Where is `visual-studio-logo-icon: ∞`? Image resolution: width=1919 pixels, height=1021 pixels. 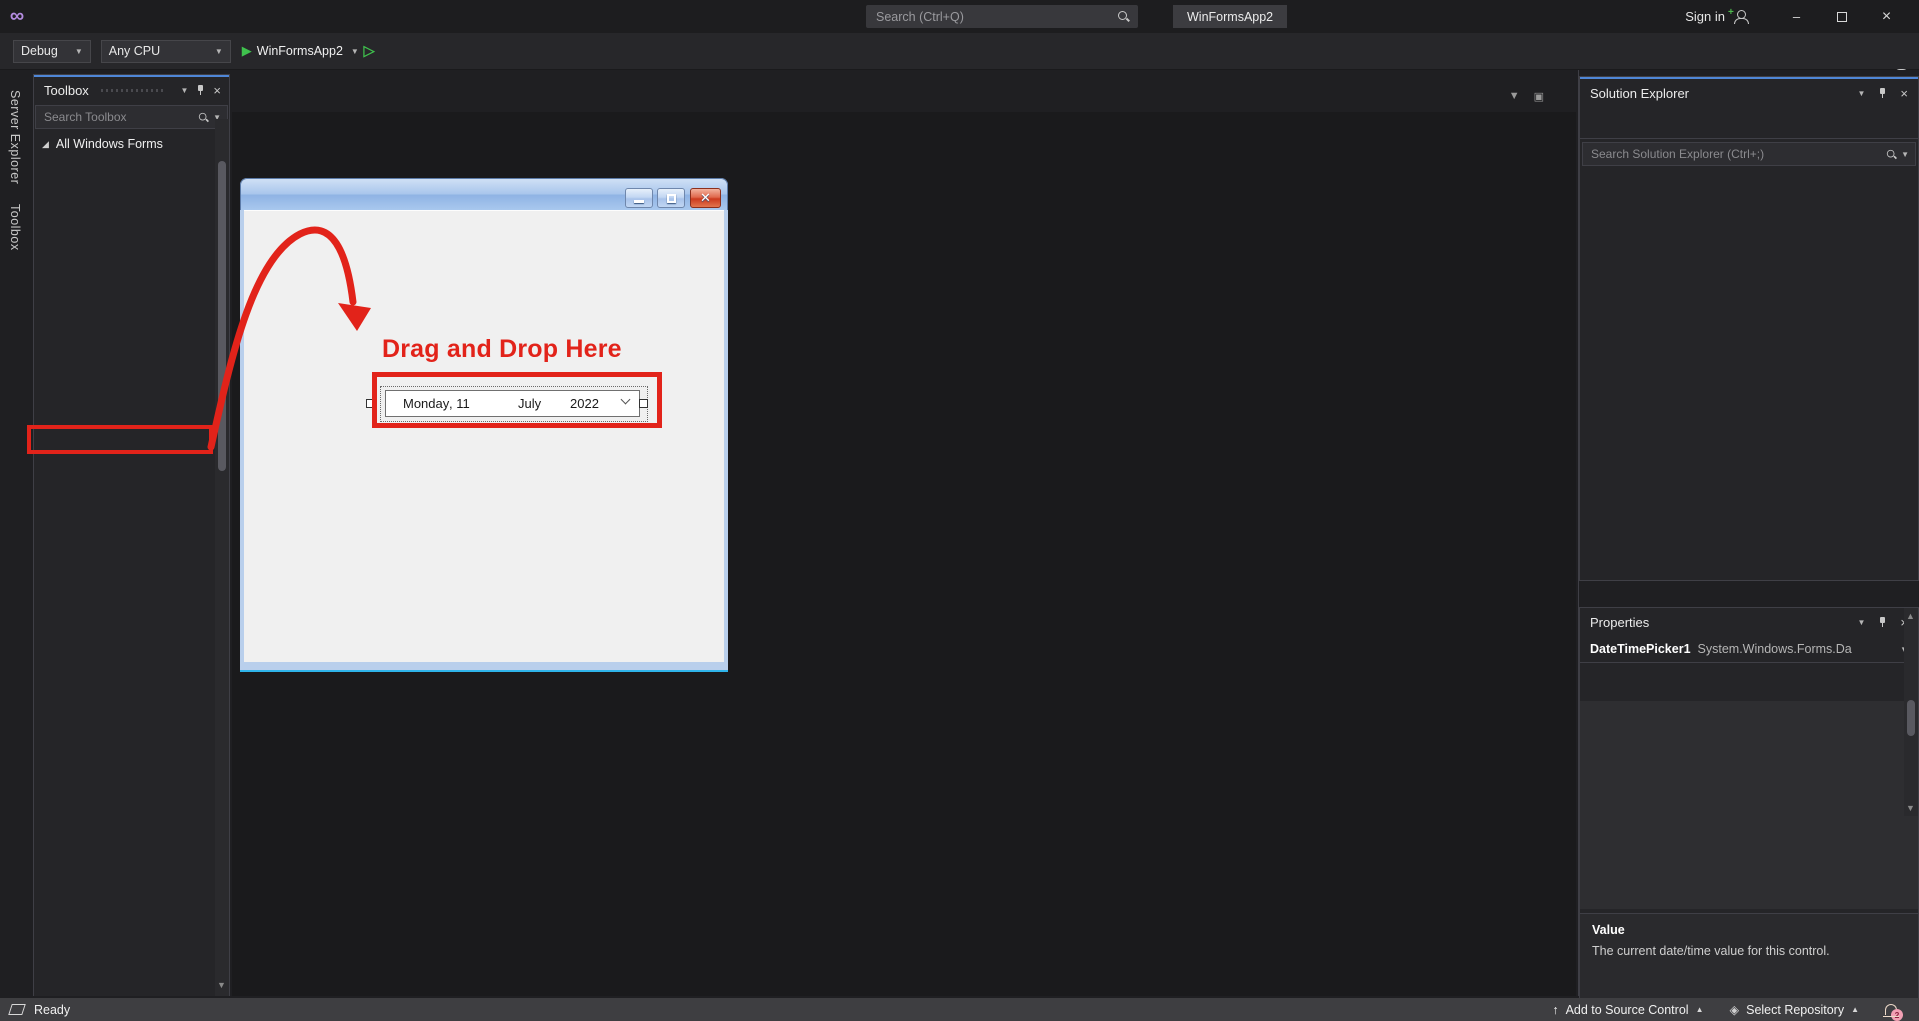 visual-studio-logo-icon: ∞ is located at coordinates (17, 16).